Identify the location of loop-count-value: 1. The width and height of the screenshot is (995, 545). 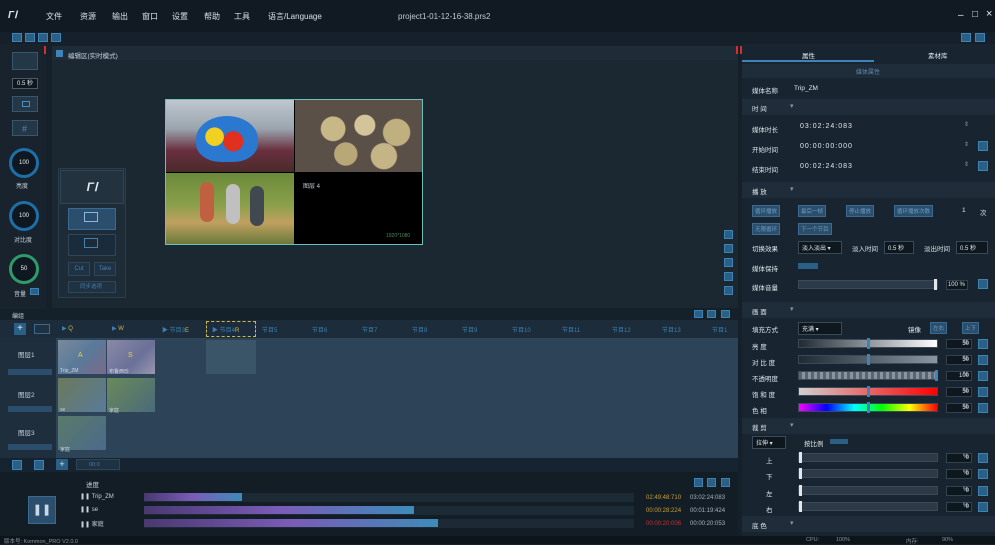
(964, 210).